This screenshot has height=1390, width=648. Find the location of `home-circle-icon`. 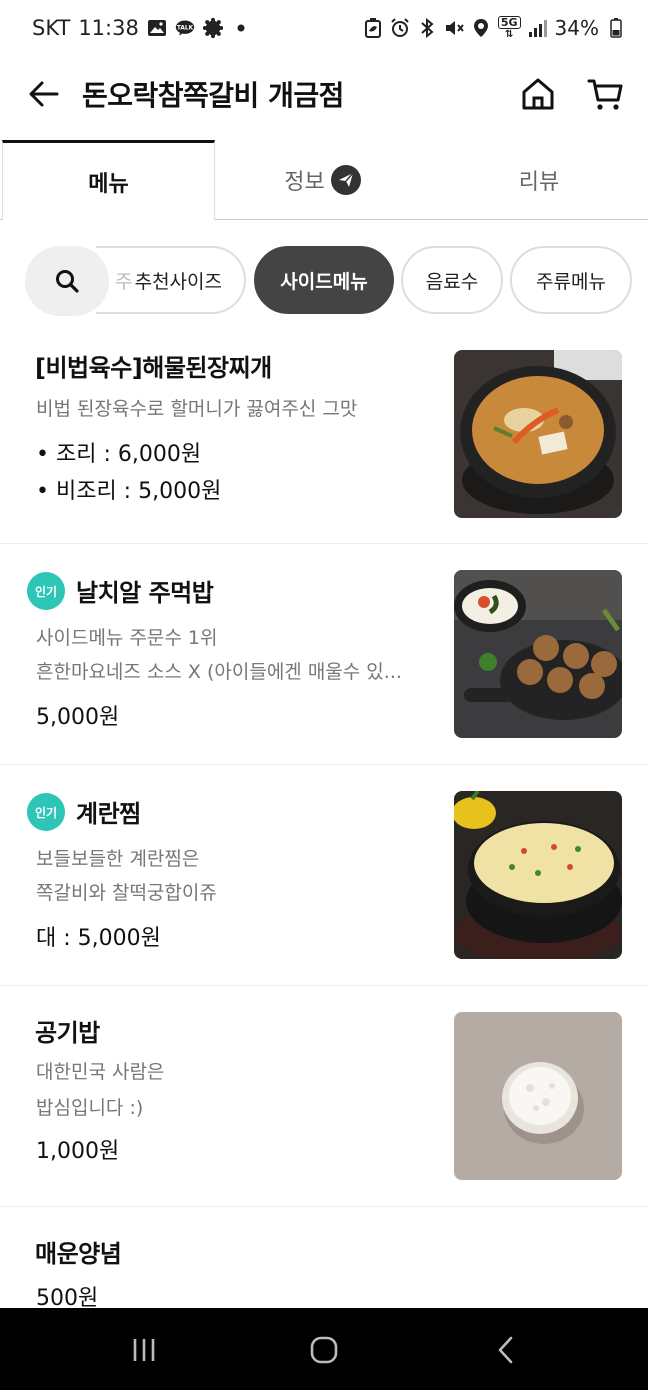

home-circle-icon is located at coordinates (324, 1350).